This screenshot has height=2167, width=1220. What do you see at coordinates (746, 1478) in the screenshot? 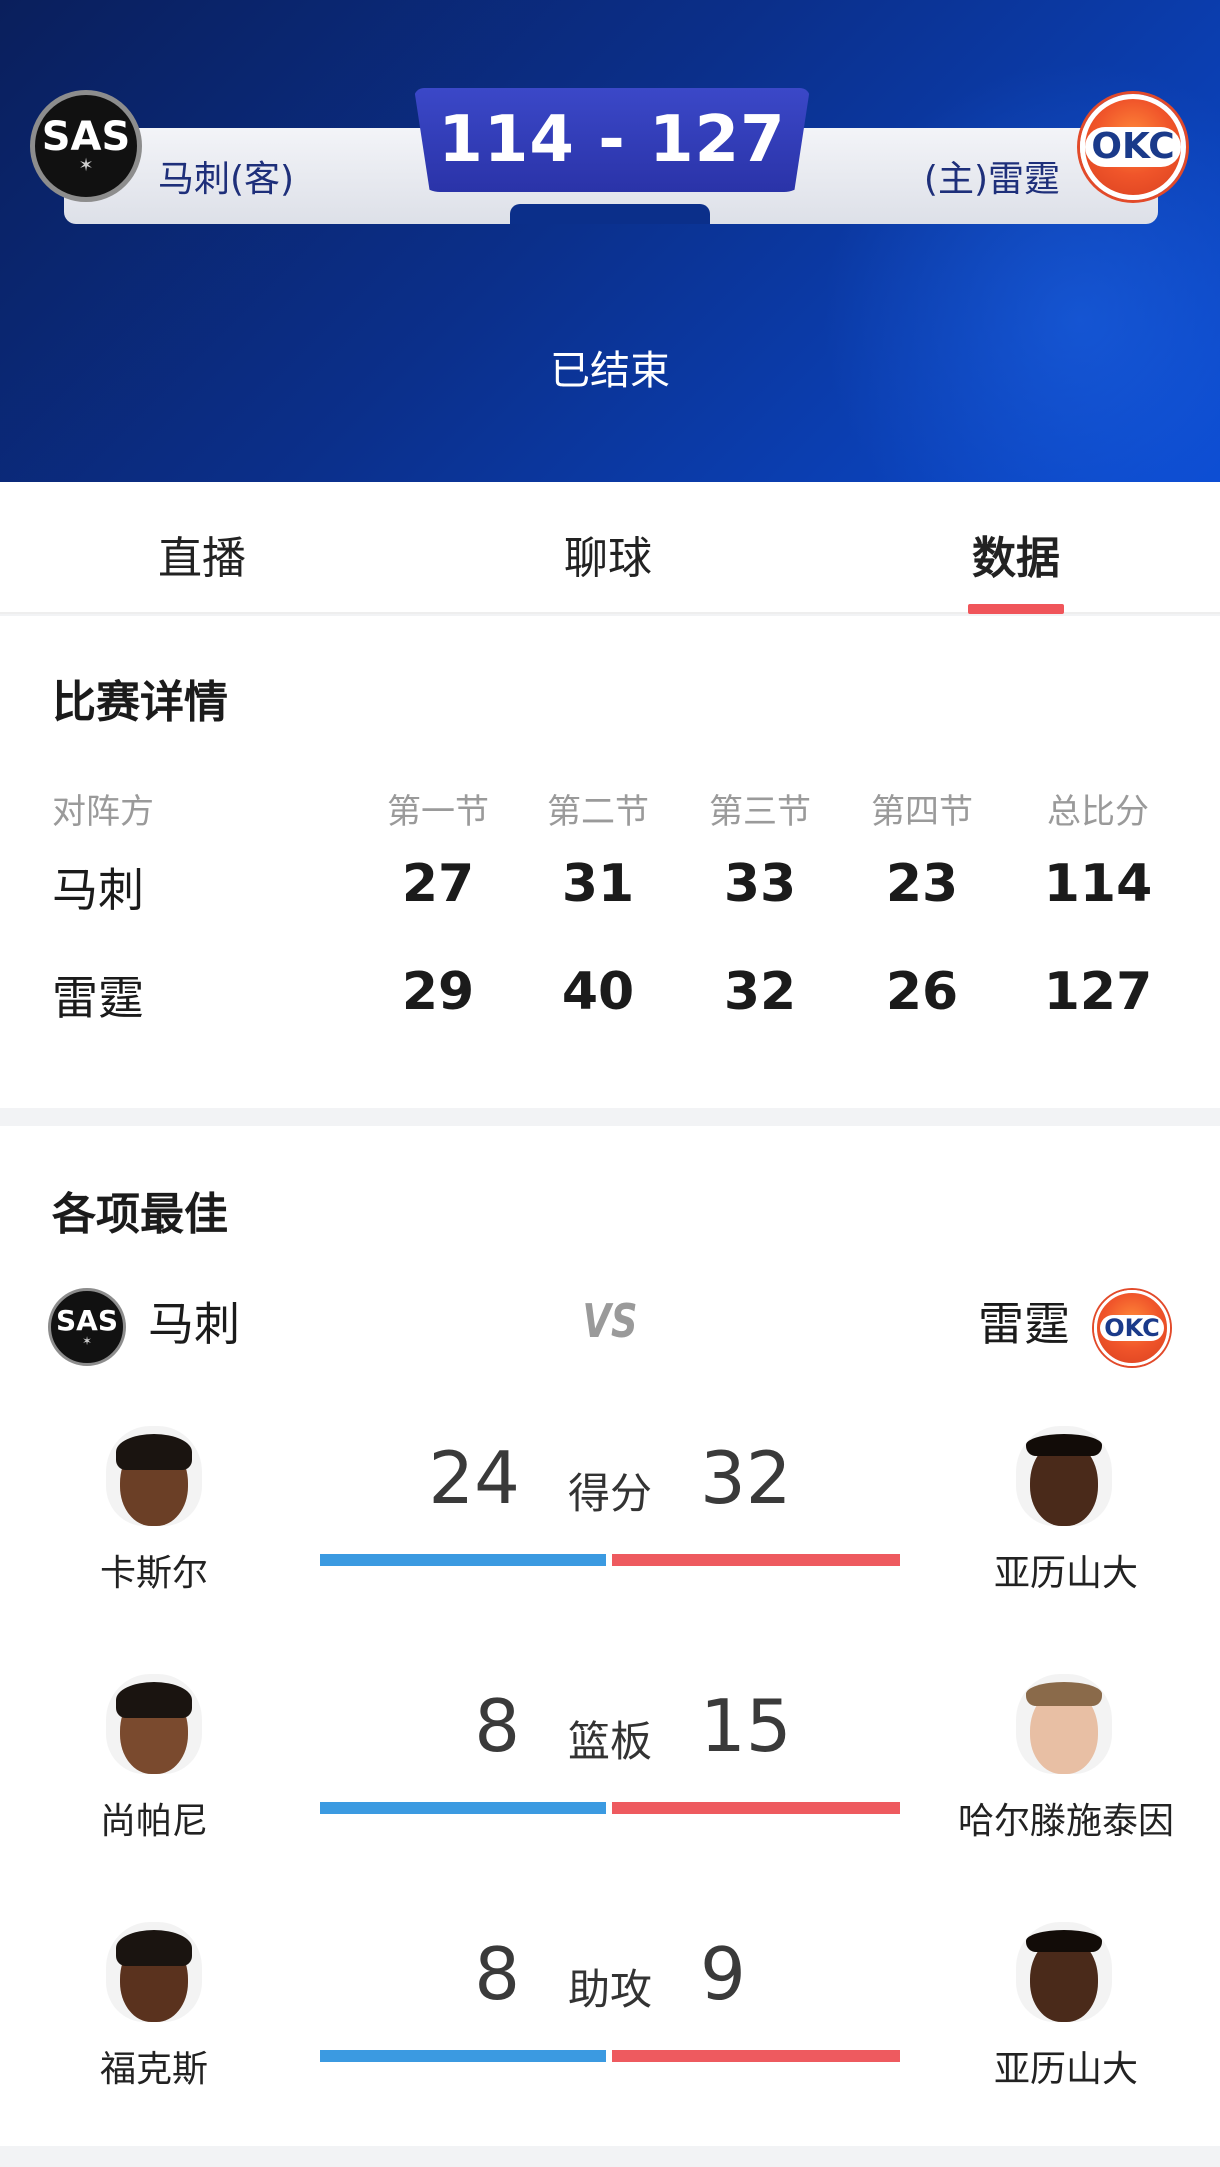
I see `right-stat-value: 32` at bounding box center [746, 1478].